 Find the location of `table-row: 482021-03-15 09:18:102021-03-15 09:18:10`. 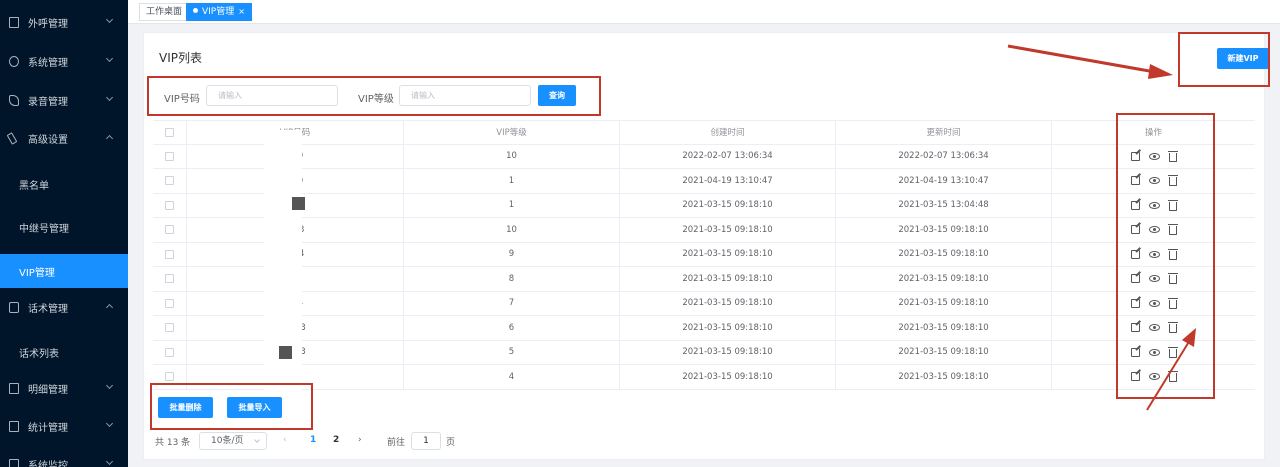

table-row: 482021-03-15 09:18:102021-03-15 09:18:10 is located at coordinates (704, 279).